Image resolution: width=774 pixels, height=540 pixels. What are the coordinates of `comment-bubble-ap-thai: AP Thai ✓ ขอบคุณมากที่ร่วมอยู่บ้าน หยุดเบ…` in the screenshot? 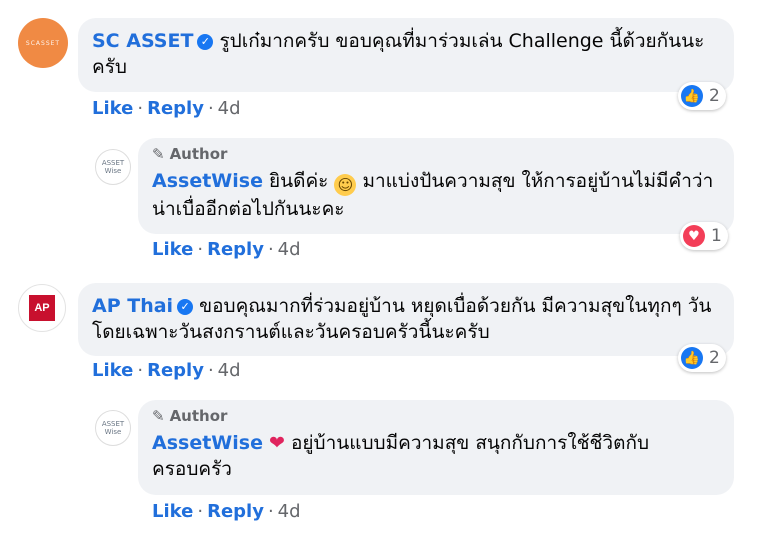 It's located at (406, 319).